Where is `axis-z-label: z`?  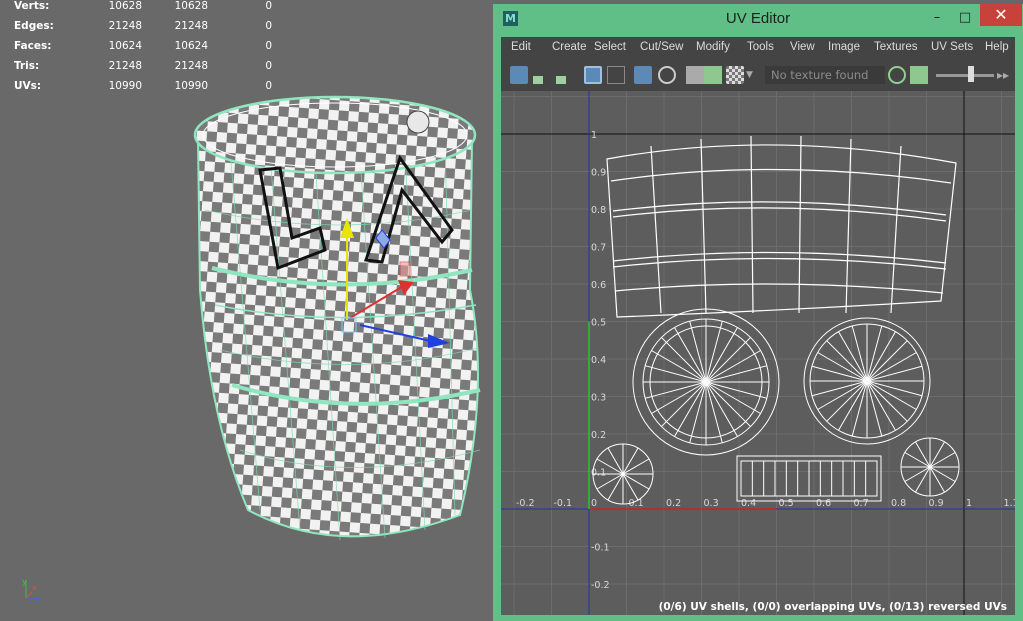 axis-z-label: z is located at coordinates (38, 601).